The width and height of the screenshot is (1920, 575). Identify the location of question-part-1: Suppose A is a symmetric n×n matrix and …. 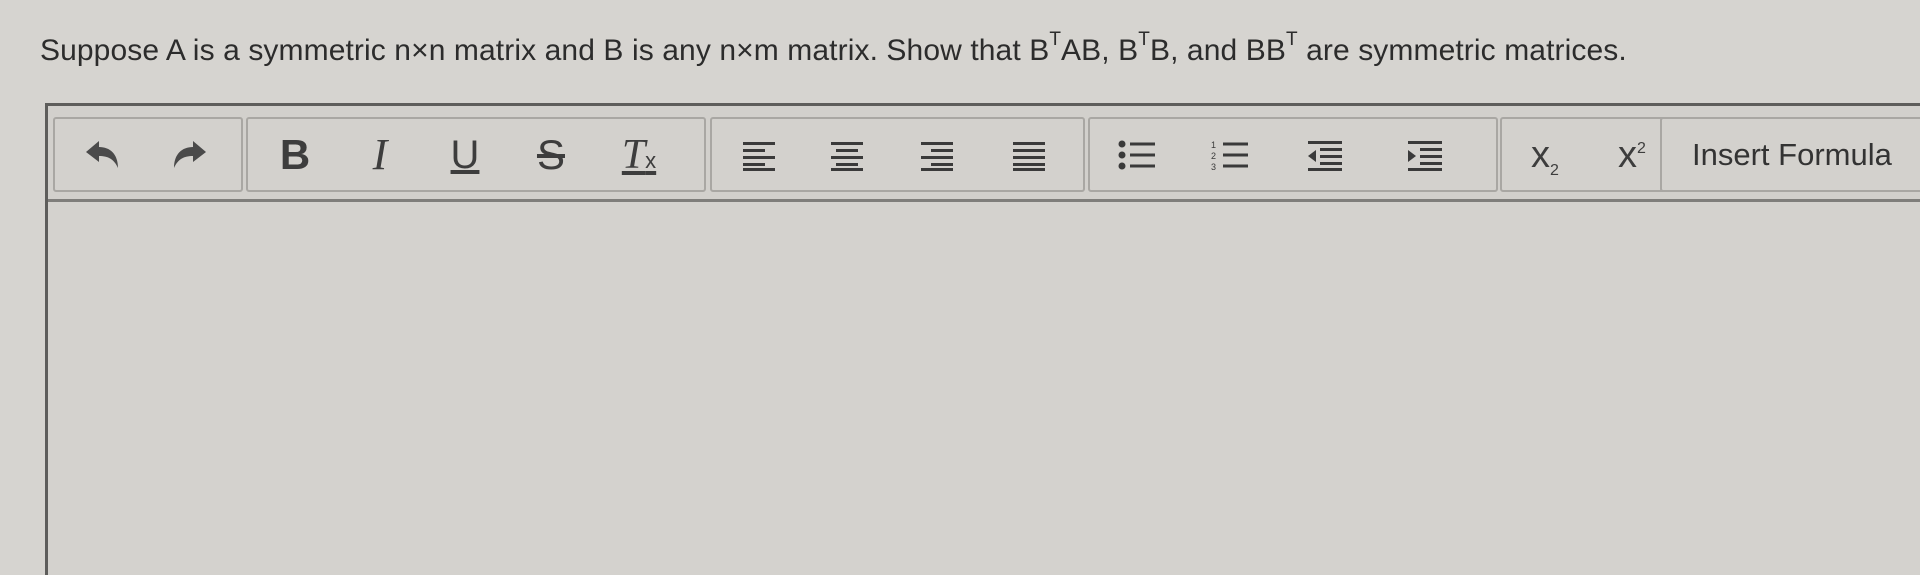
(545, 50).